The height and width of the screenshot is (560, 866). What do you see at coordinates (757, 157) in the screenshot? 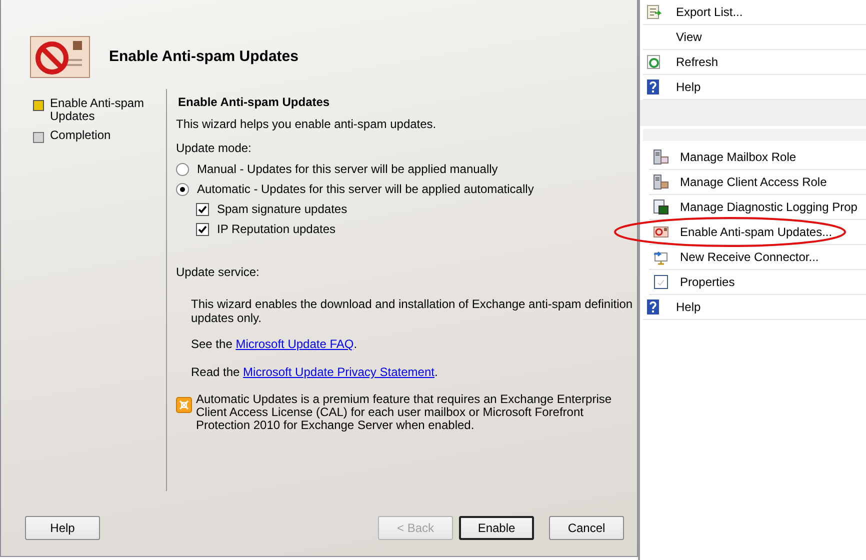
I see `action-item: Manage Mailbox Role` at bounding box center [757, 157].